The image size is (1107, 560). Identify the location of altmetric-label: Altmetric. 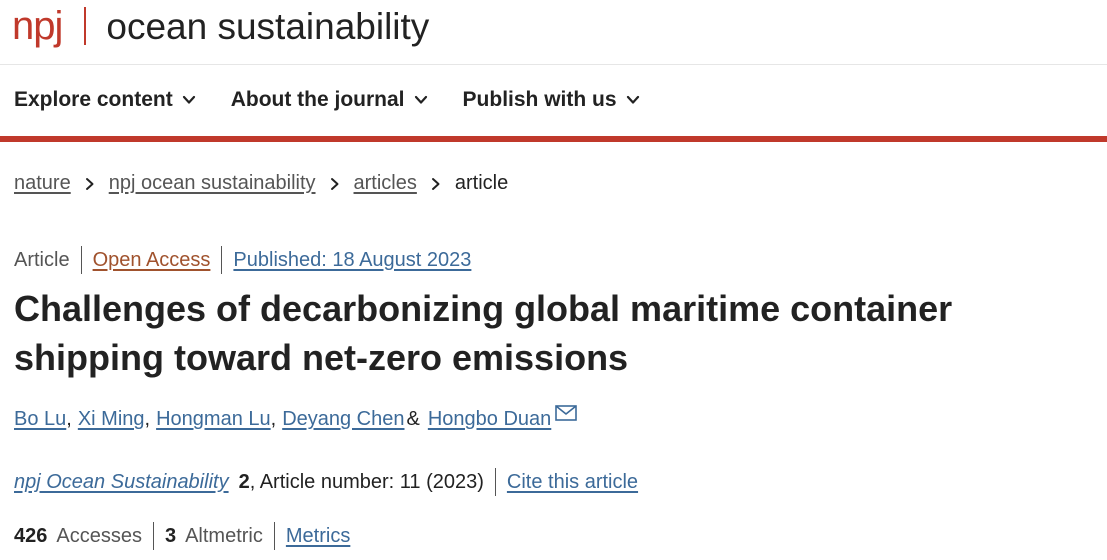
(224, 535).